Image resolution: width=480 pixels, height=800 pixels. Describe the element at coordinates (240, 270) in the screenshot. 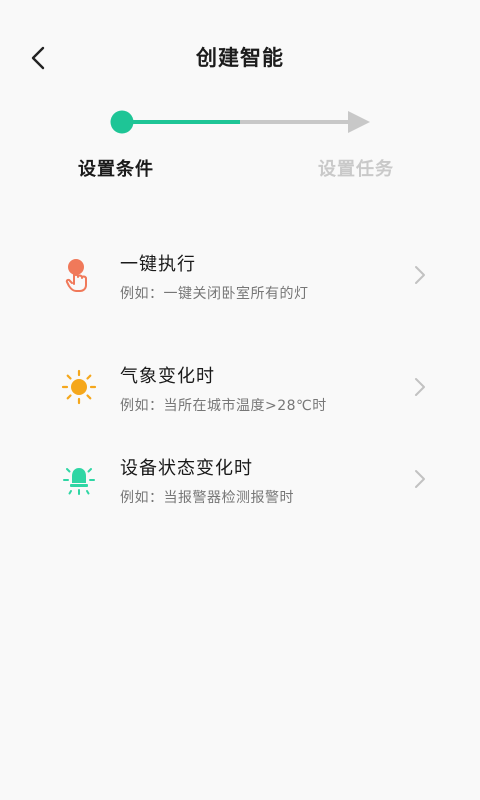

I see `condition-item-one-click: 一键执行 例如：一键关闭卧室所有的灯` at that location.